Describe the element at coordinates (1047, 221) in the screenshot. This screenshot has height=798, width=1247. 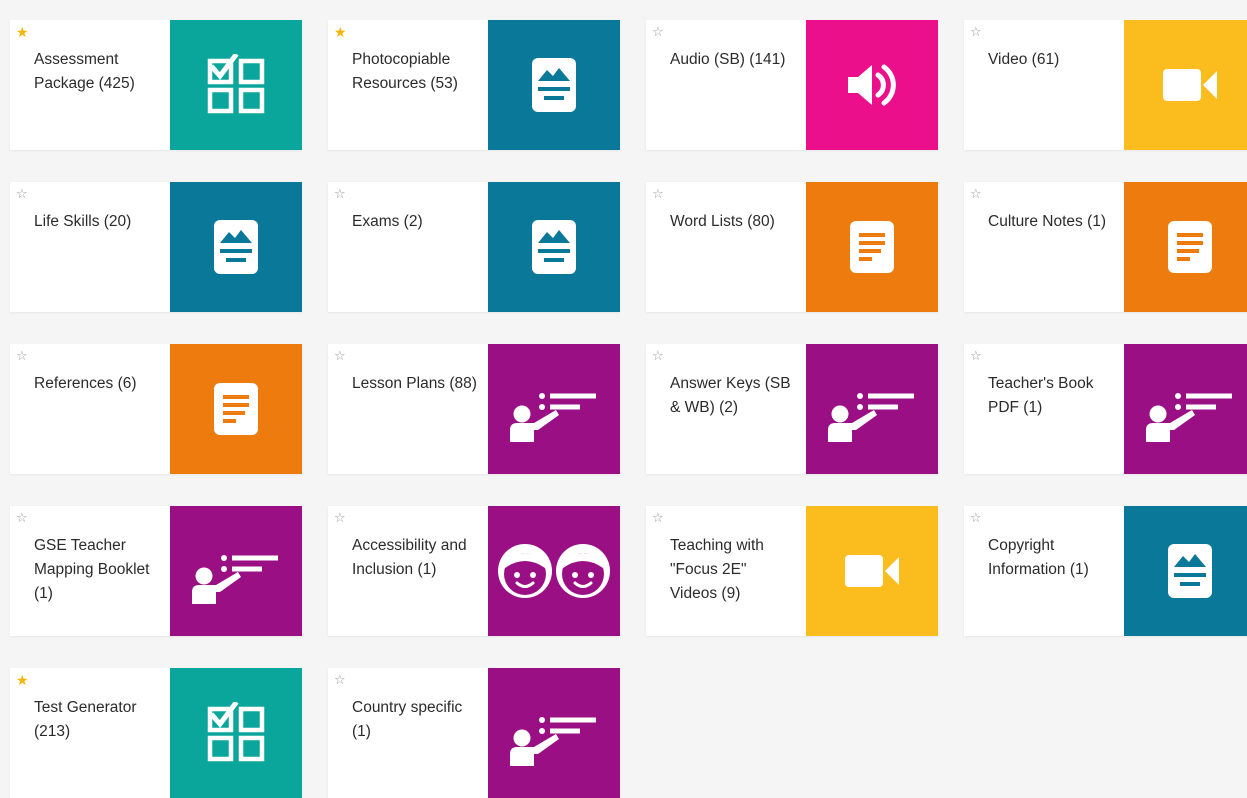
I see `resource-card-title: Culture Notes (1)` at that location.